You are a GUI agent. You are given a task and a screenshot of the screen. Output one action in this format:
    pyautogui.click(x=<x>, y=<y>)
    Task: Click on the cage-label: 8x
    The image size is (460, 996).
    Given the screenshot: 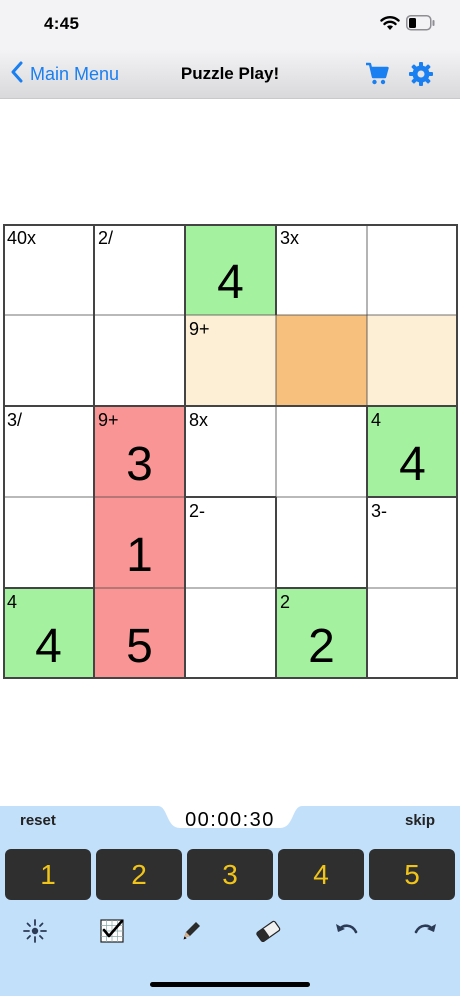 What is the action you would take?
    pyautogui.click(x=199, y=420)
    